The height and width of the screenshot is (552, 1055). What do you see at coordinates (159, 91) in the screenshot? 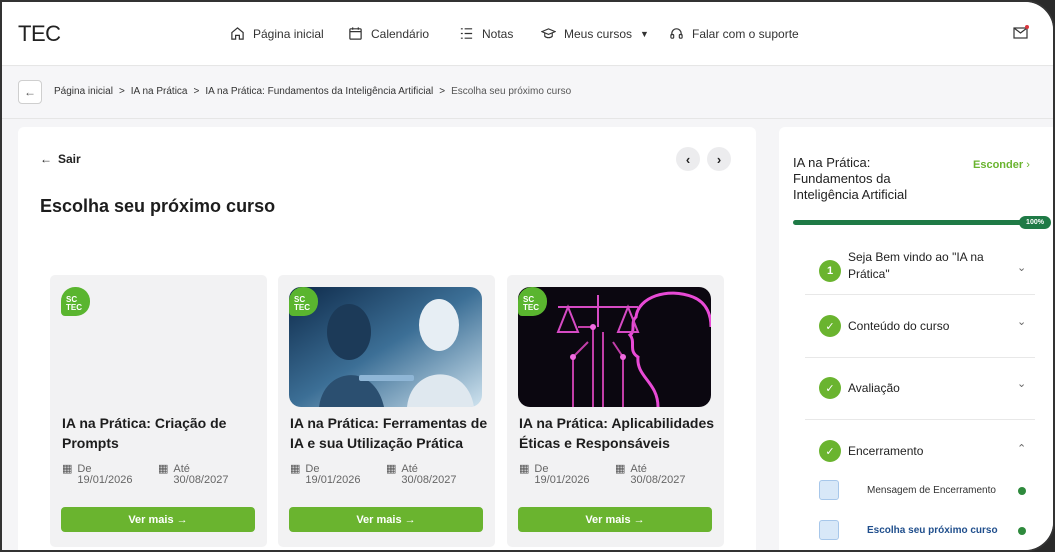
I see `breadcrumb-item: IA na Prática` at bounding box center [159, 91].